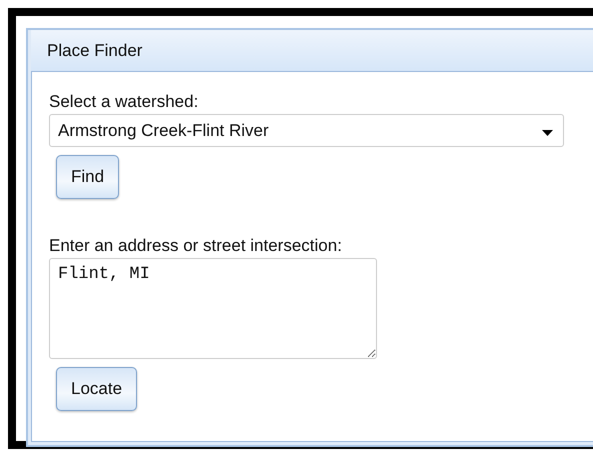 This screenshot has width=593, height=468. I want to click on field-label: Enter an address or street intersection:, so click(195, 246).